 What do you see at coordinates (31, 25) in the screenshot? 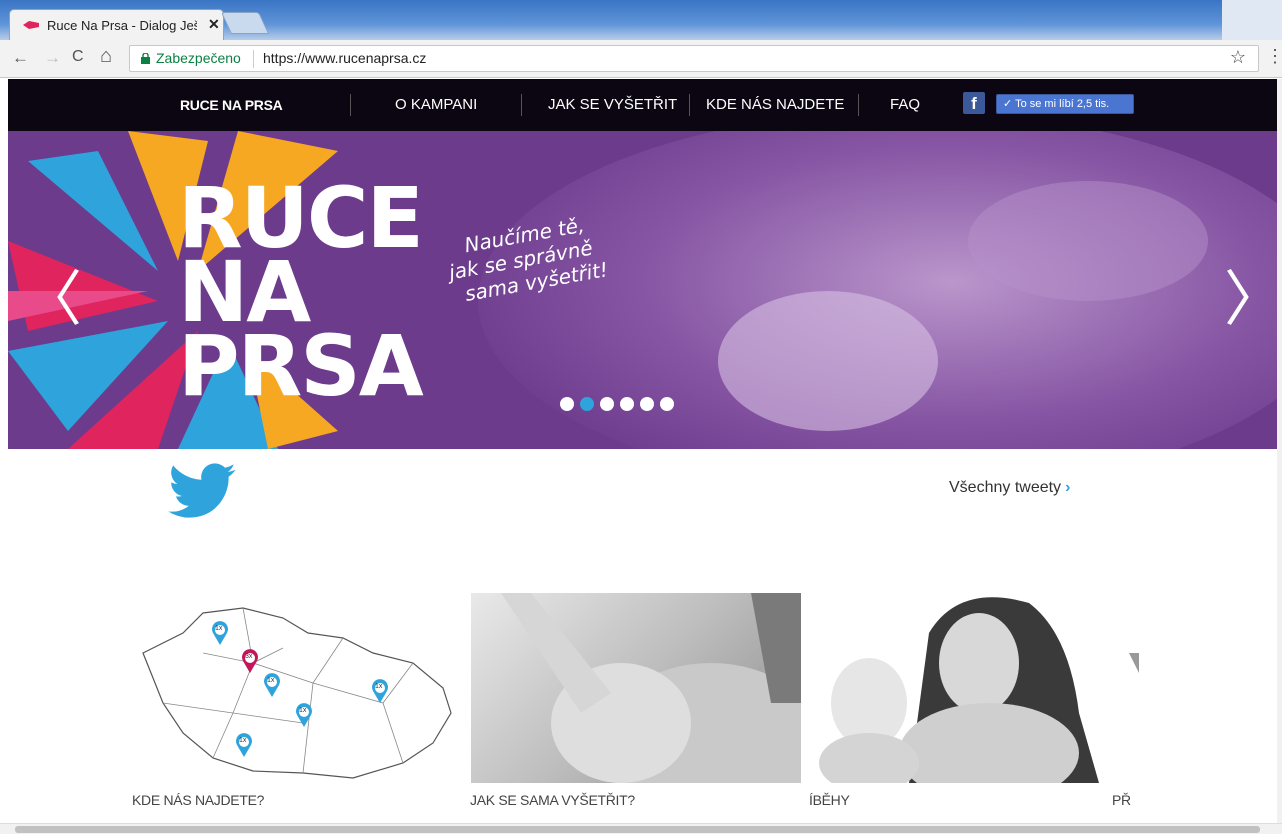
I see `hand-favicon-icon` at bounding box center [31, 25].